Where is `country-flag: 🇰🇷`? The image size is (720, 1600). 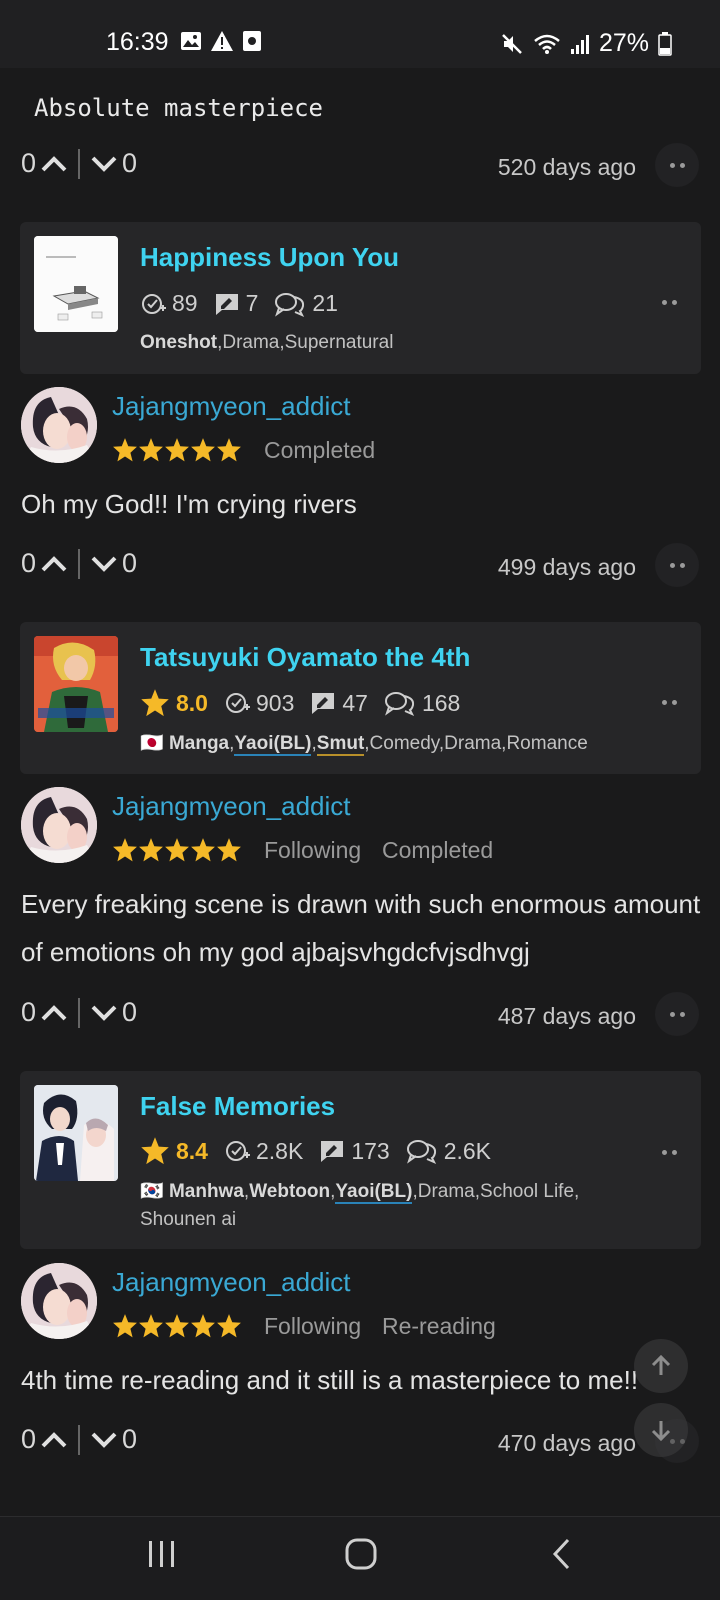 country-flag: 🇰🇷 is located at coordinates (152, 1191).